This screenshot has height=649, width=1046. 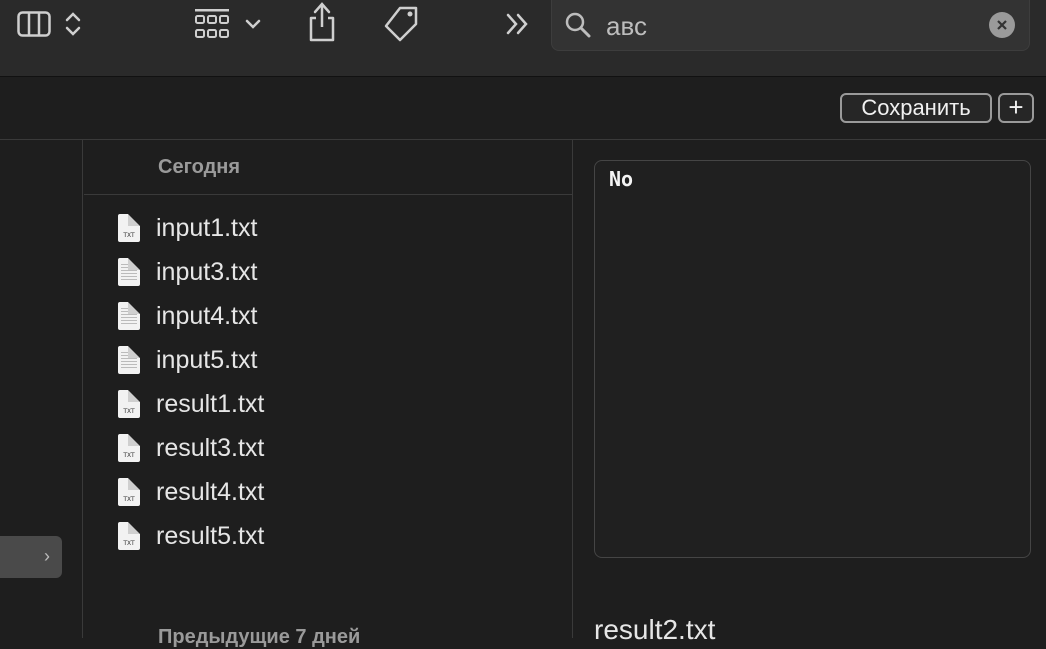 I want to click on tag-icon, so click(x=401, y=24).